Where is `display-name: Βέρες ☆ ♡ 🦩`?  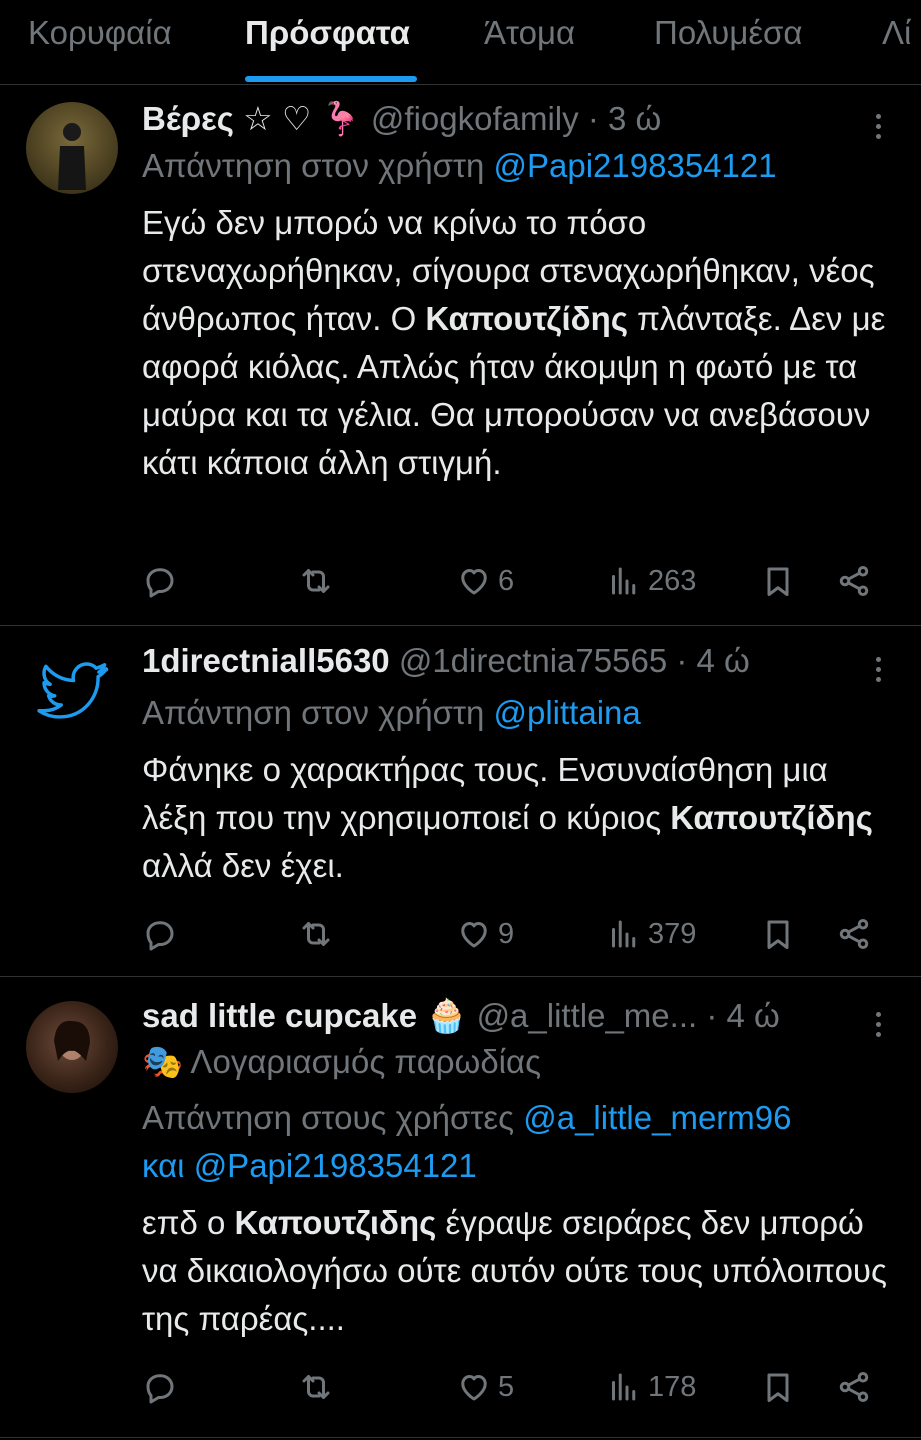 display-name: Βέρες ☆ ♡ 🦩 is located at coordinates (252, 118).